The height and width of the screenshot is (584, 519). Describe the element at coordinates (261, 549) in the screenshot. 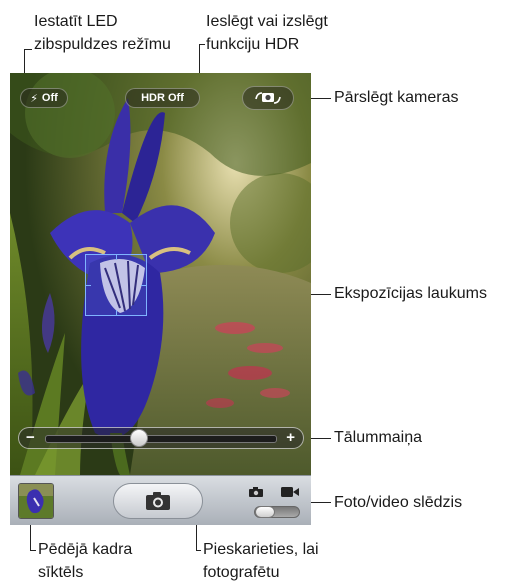

I see `callout-tap-line1: Pieskarieties, lai` at that location.